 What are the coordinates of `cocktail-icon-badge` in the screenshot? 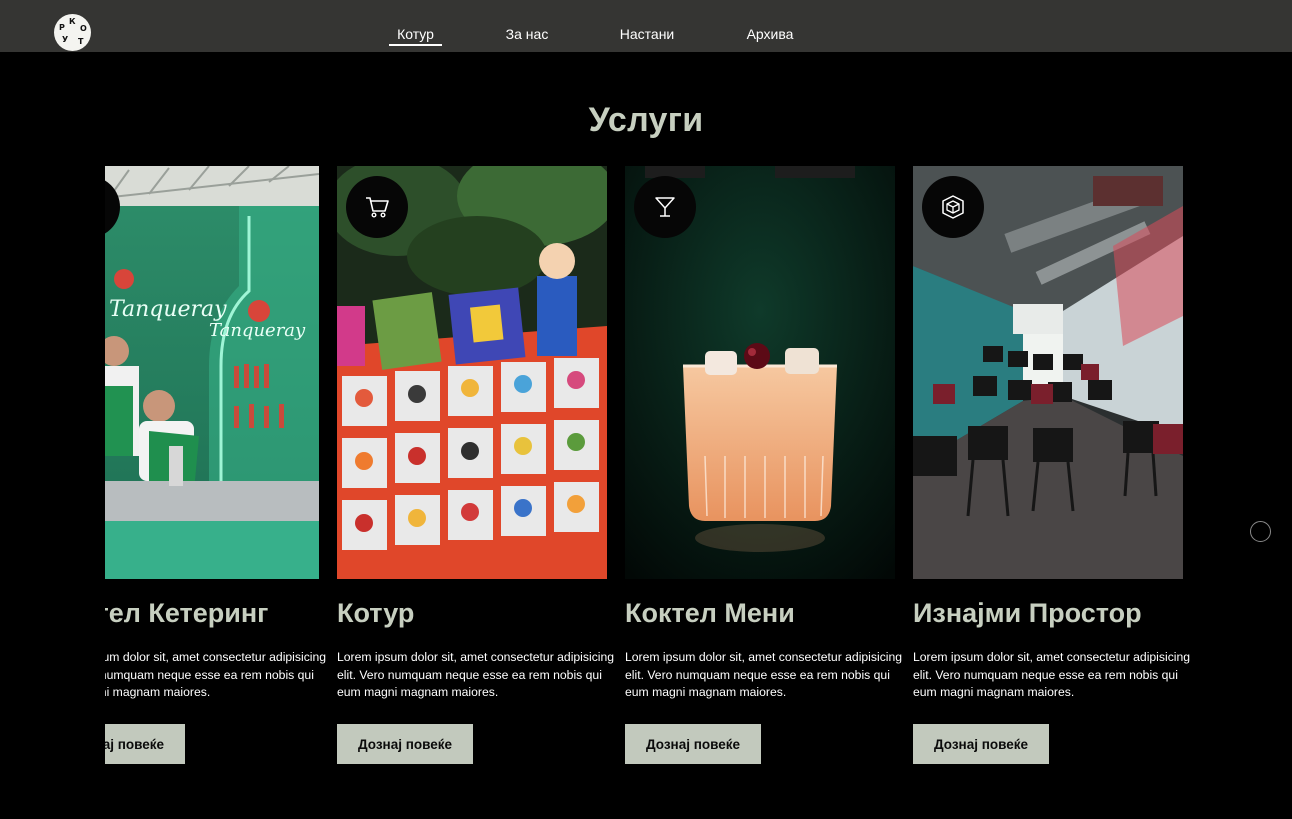 It's located at (665, 207).